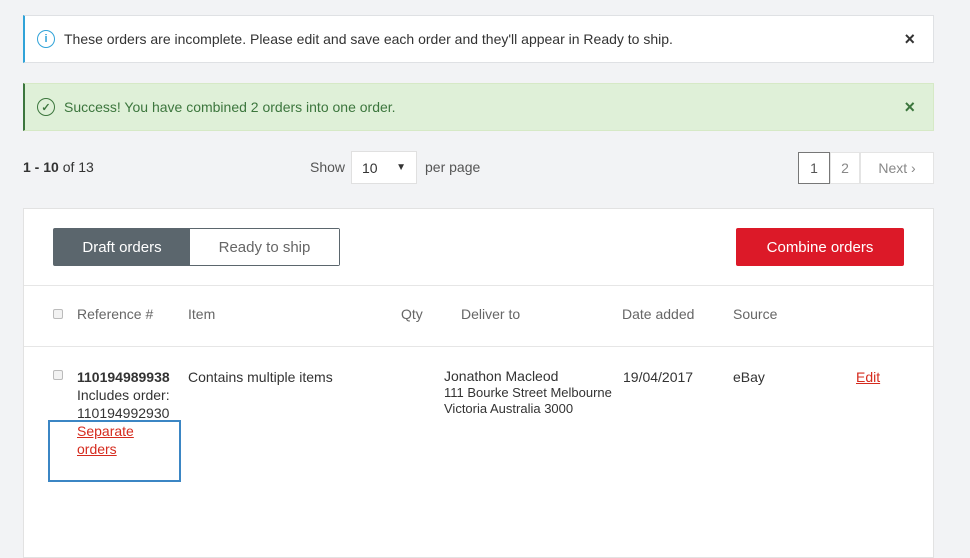 The height and width of the screenshot is (558, 970). Describe the element at coordinates (46, 39) in the screenshot. I see `info-icon: i` at that location.